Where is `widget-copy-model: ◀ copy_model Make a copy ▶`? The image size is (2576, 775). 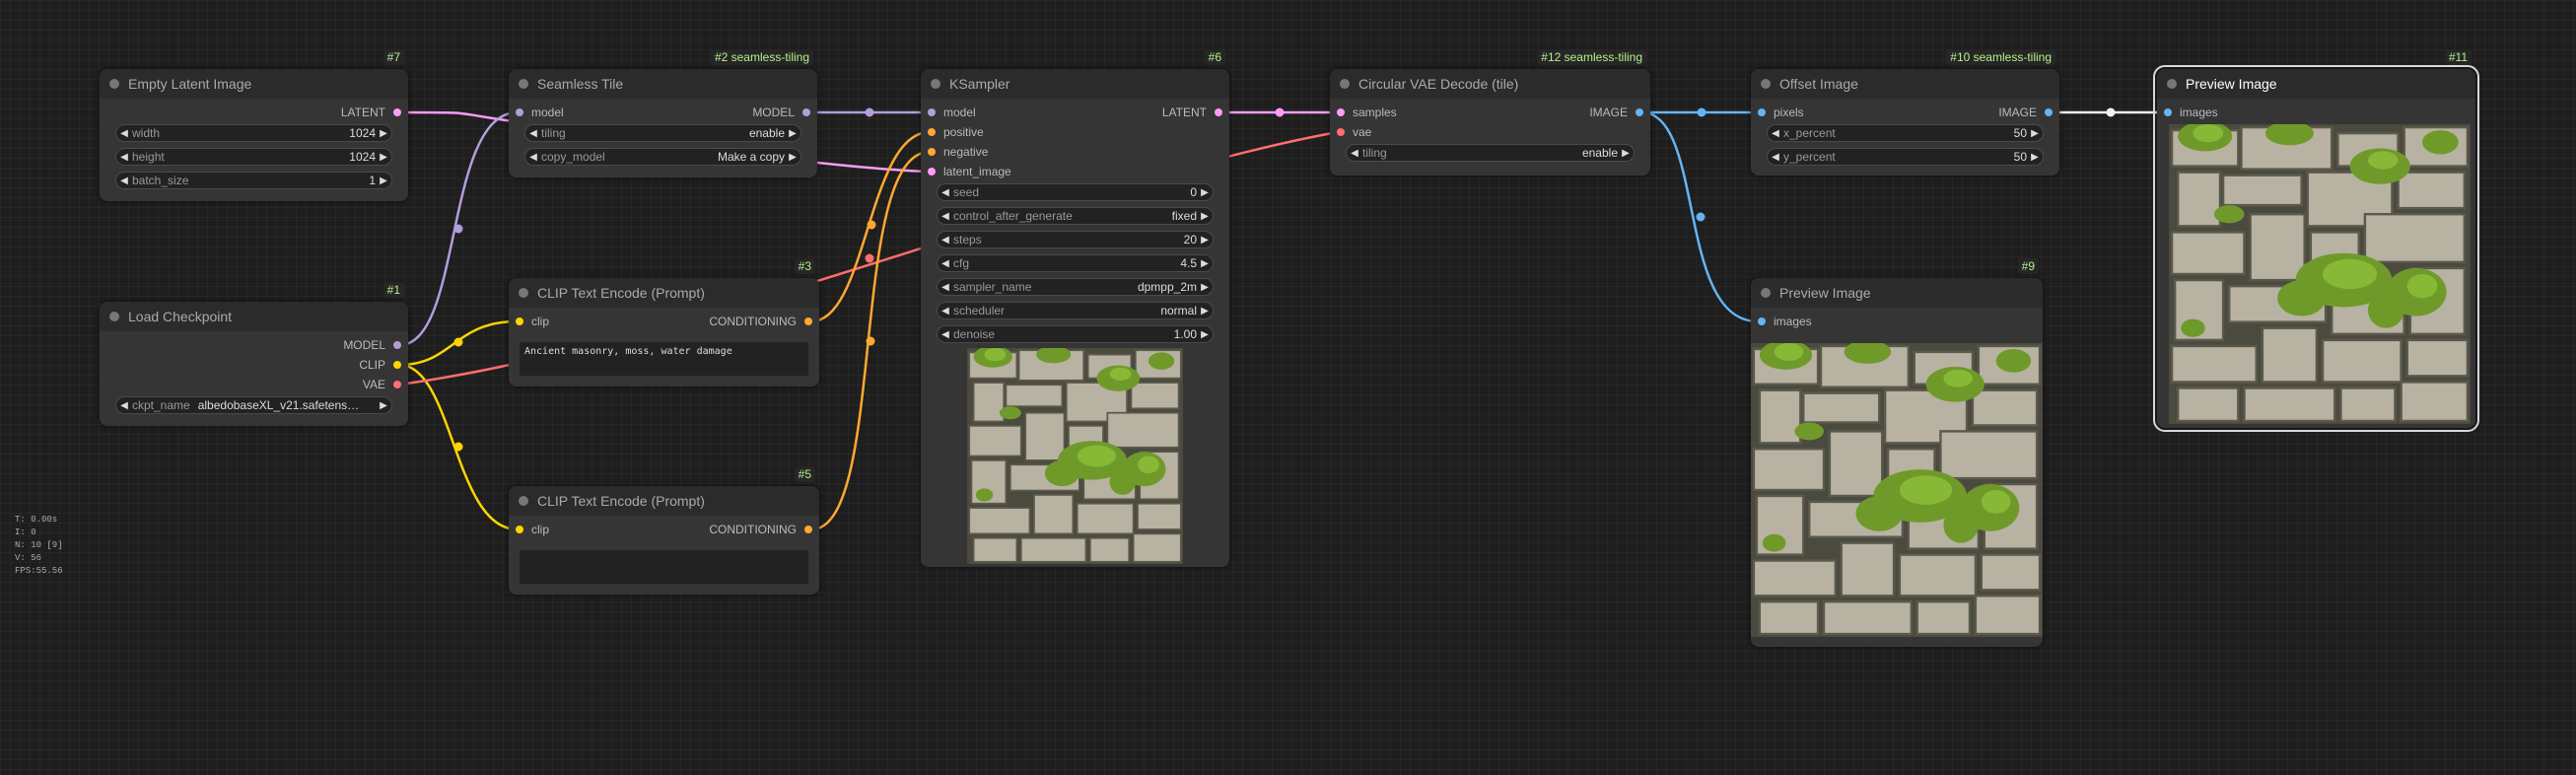
widget-copy-model: ◀ copy_model Make a copy ▶ is located at coordinates (663, 157).